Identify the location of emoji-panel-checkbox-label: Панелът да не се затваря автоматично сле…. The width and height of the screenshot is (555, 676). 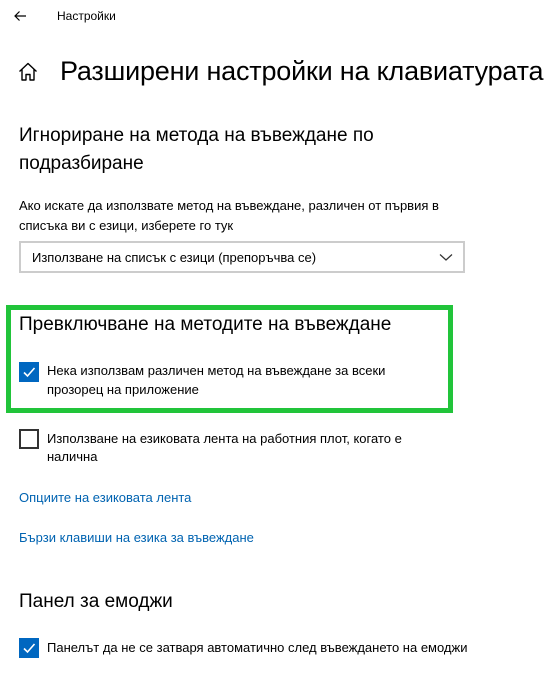
(257, 647).